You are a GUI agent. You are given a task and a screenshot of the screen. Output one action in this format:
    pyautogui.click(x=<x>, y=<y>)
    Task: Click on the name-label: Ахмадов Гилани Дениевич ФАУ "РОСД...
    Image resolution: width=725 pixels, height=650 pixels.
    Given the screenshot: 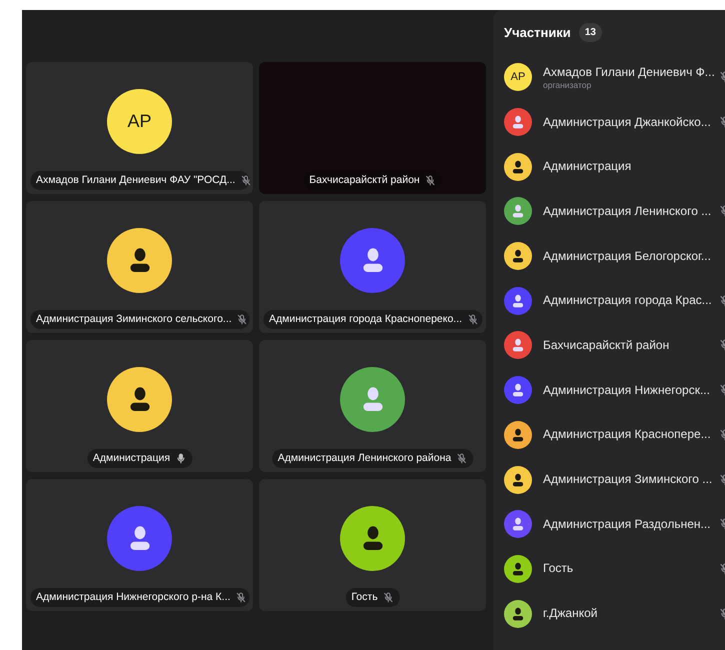 What is the action you would take?
    pyautogui.click(x=139, y=180)
    